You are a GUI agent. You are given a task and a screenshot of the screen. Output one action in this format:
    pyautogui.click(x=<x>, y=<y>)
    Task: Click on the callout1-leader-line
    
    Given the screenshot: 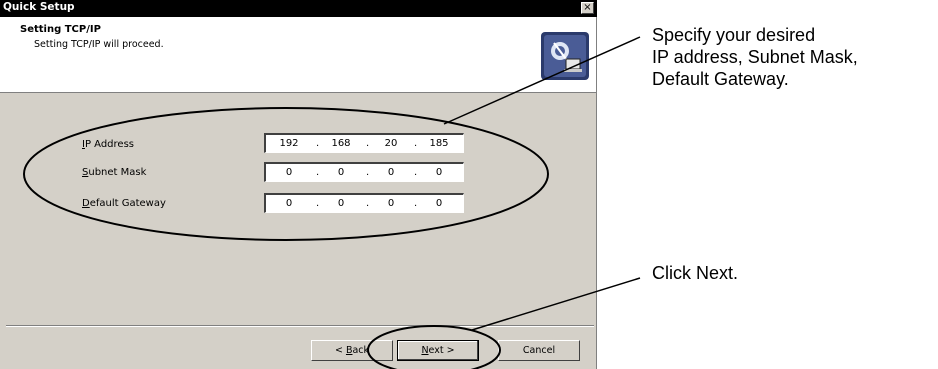 What is the action you would take?
    pyautogui.click(x=542, y=80)
    